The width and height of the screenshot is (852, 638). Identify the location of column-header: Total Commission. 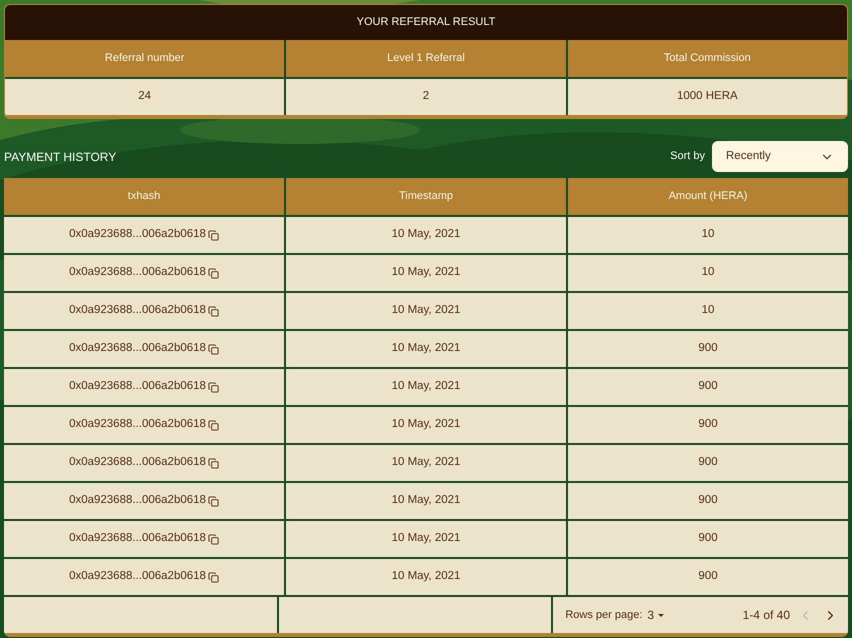
(707, 58).